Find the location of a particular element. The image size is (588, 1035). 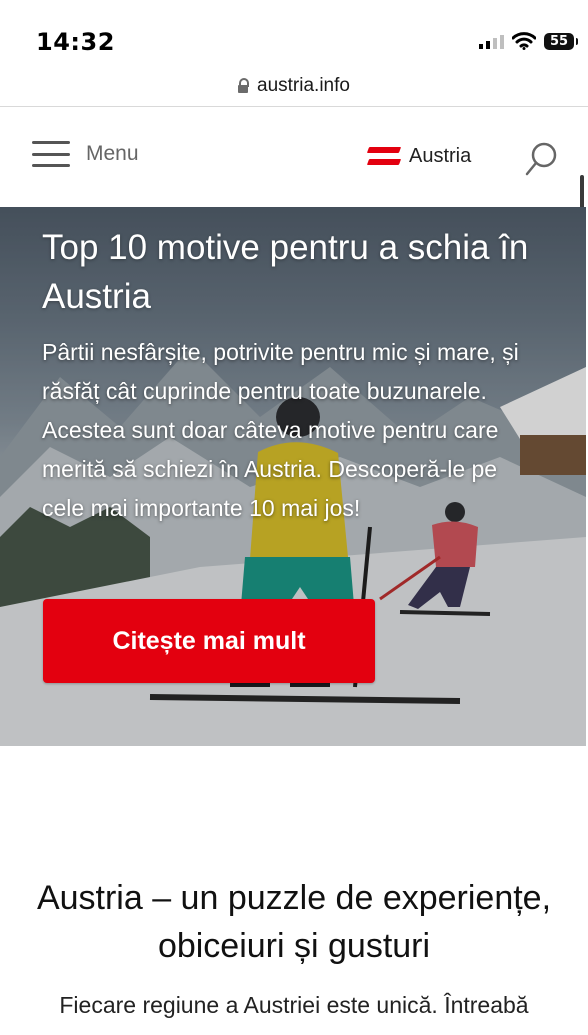

austria-logo-icon is located at coordinates (384, 157).